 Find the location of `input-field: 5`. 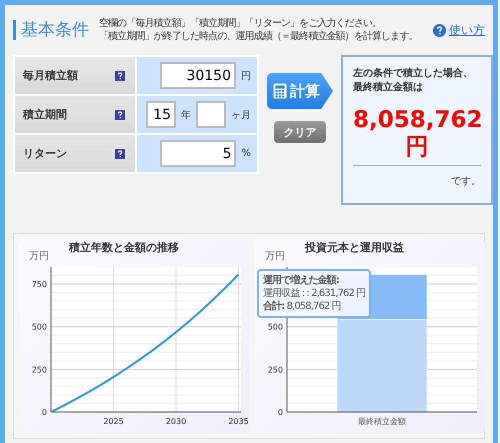

input-field: 5 is located at coordinates (198, 153).